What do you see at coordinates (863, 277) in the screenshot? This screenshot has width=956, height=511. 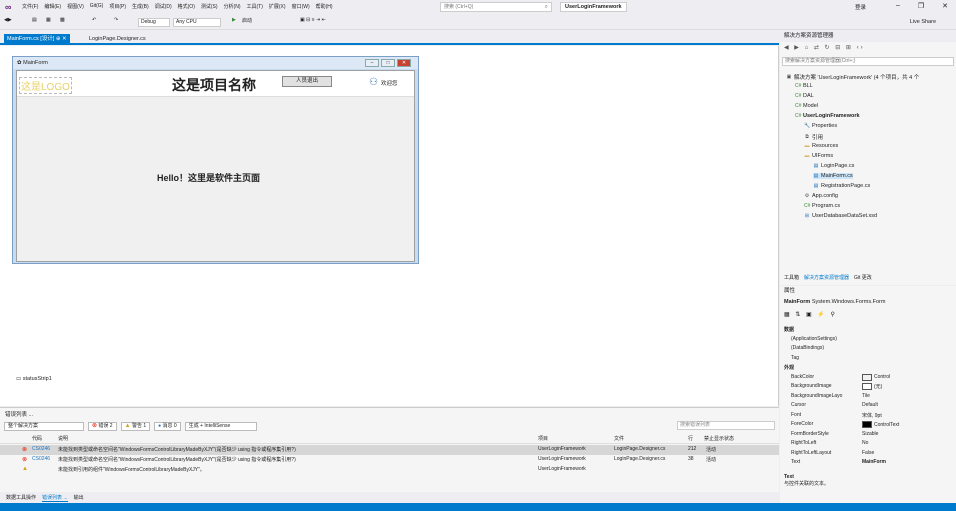 I see `panel-tab: Git 更改` at bounding box center [863, 277].